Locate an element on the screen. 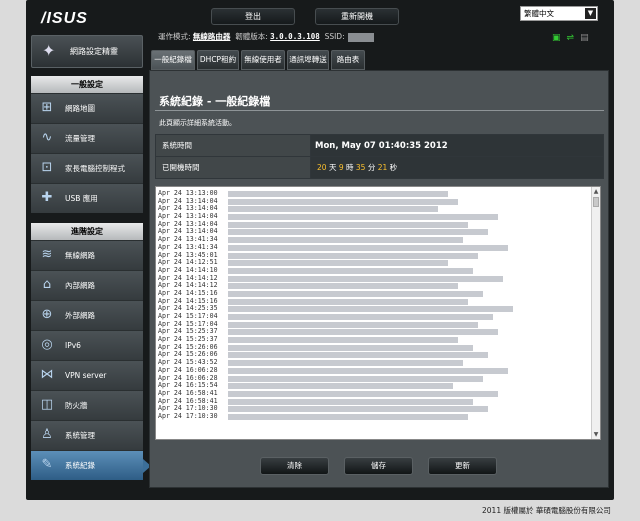 Image resolution: width=640 pixels, height=521 pixels. uptime-hours-unit: 時 is located at coordinates (350, 167).